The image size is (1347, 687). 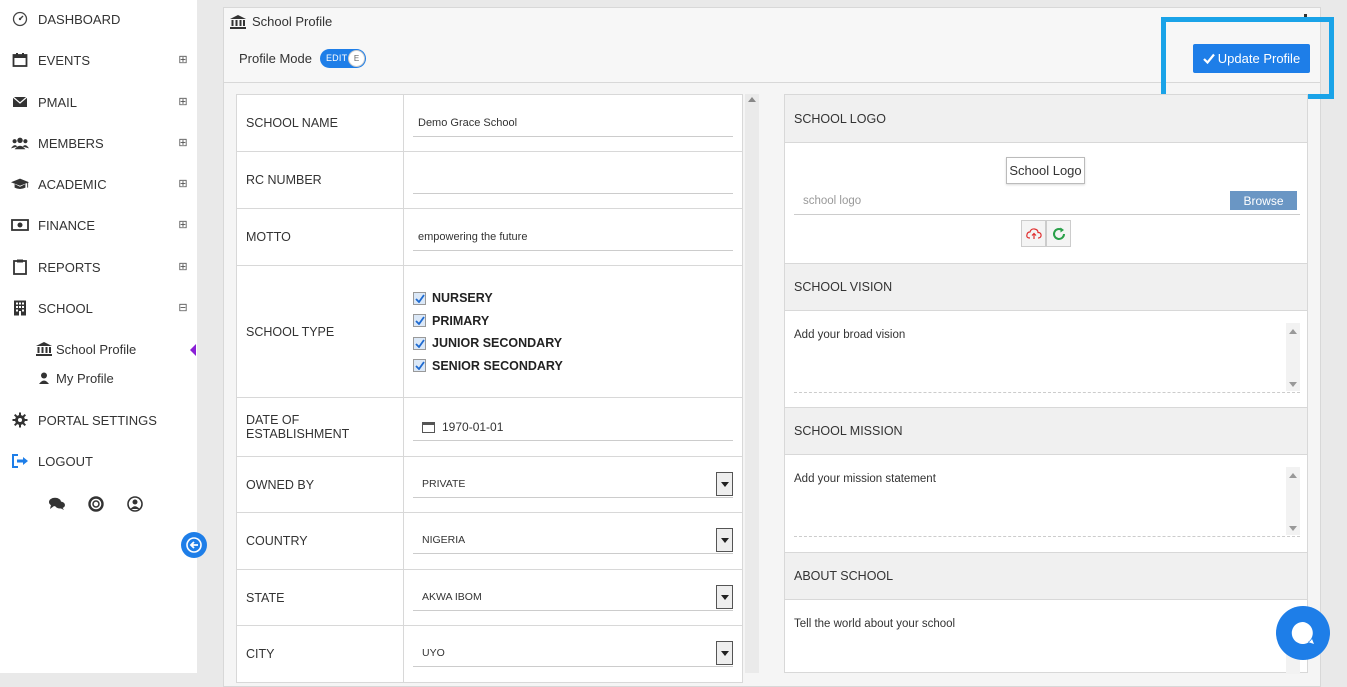 I want to click on nav-finance: FINANCE ⊞, so click(x=98, y=225).